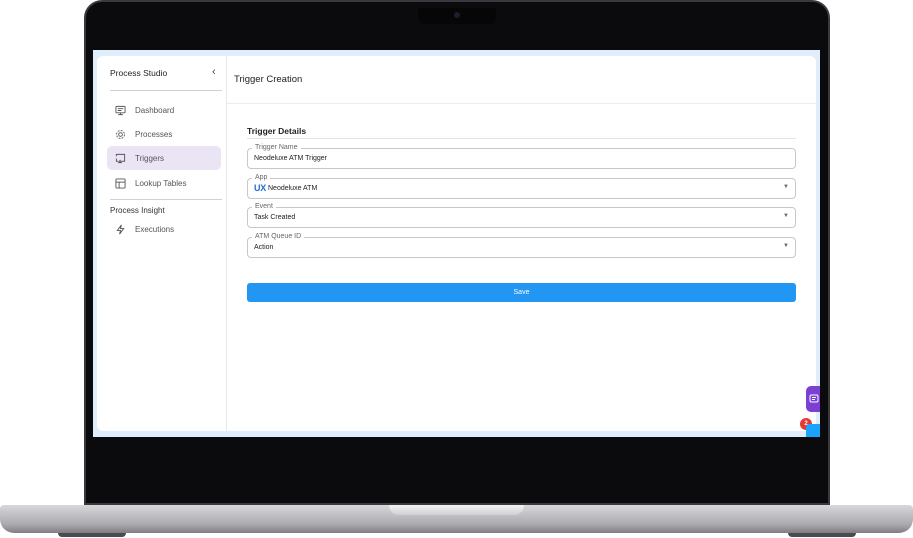 Image resolution: width=913 pixels, height=538 pixels. I want to click on table-icon, so click(120, 183).